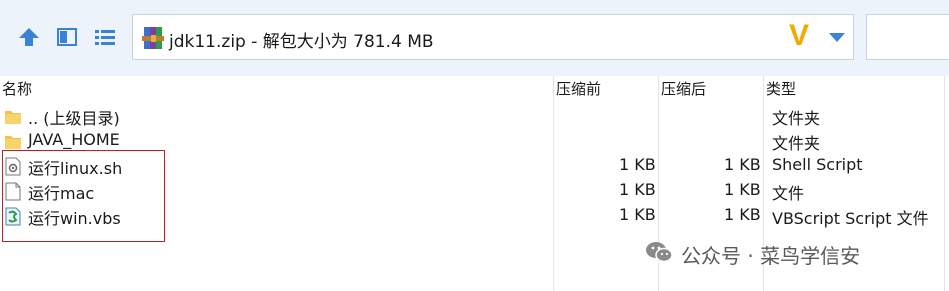 Image resolution: width=949 pixels, height=291 pixels. Describe the element at coordinates (850, 218) in the screenshot. I see `file-type: VBScript Script 文件` at that location.